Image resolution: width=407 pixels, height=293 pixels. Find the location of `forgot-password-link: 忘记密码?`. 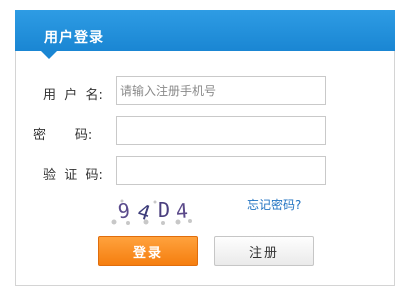

forgot-password-link: 忘记密码? is located at coordinates (274, 204).